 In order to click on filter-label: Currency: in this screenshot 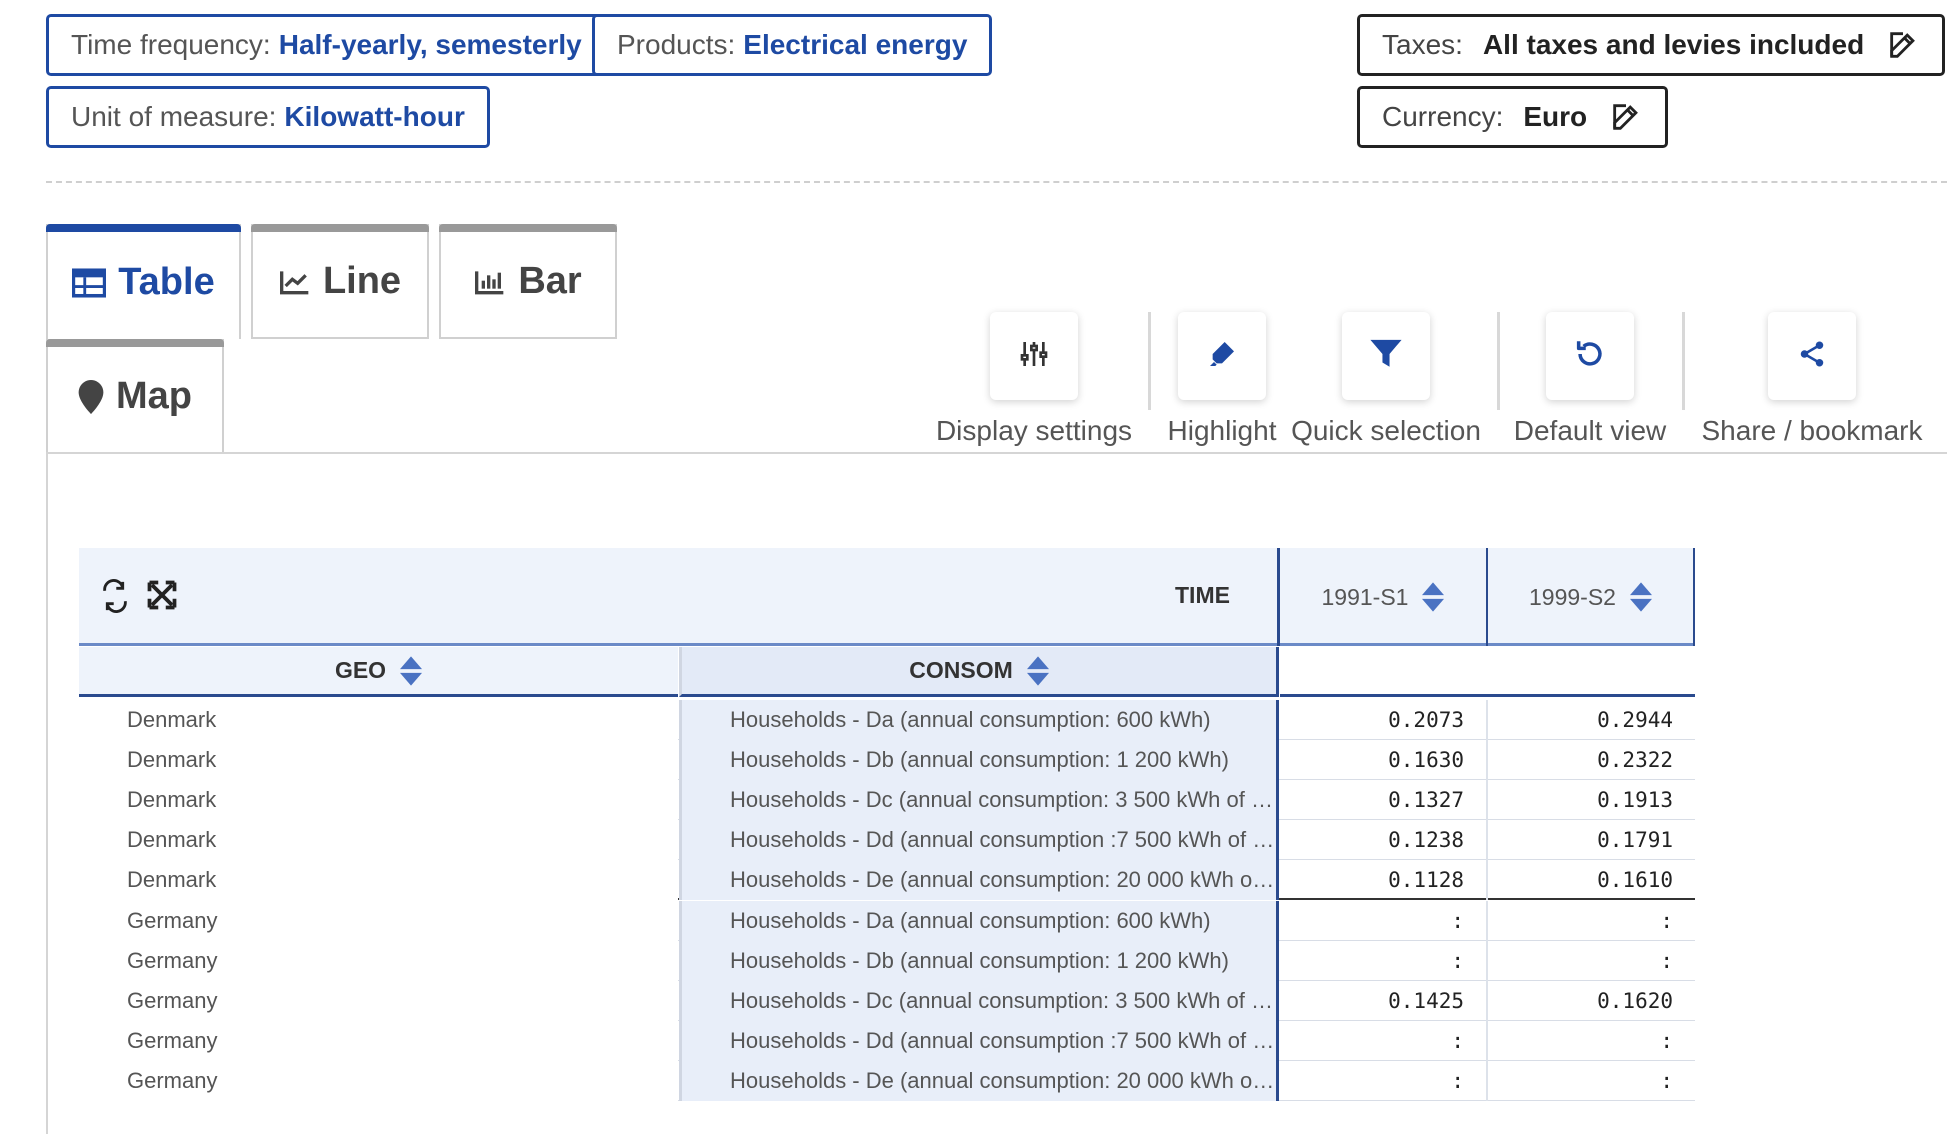, I will do `click(1443, 116)`.